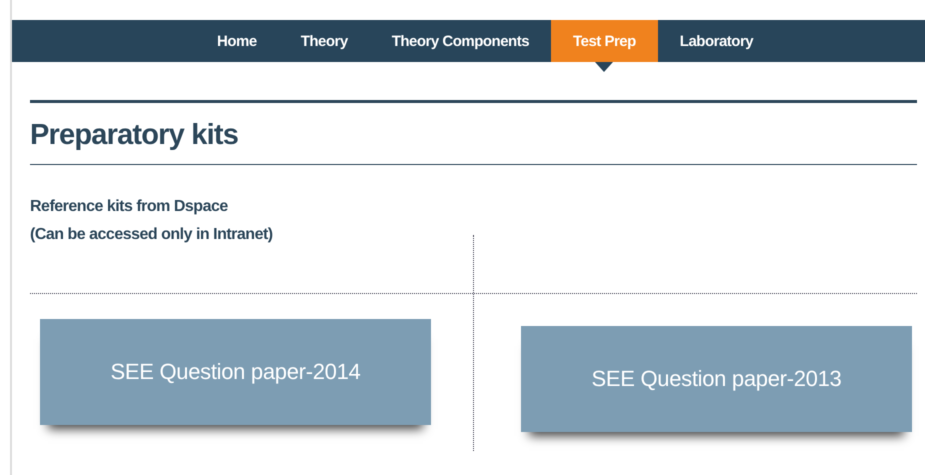 This screenshot has width=925, height=475. Describe the element at coordinates (129, 207) in the screenshot. I see `subheading-line: Reference kits from Dspace` at that location.